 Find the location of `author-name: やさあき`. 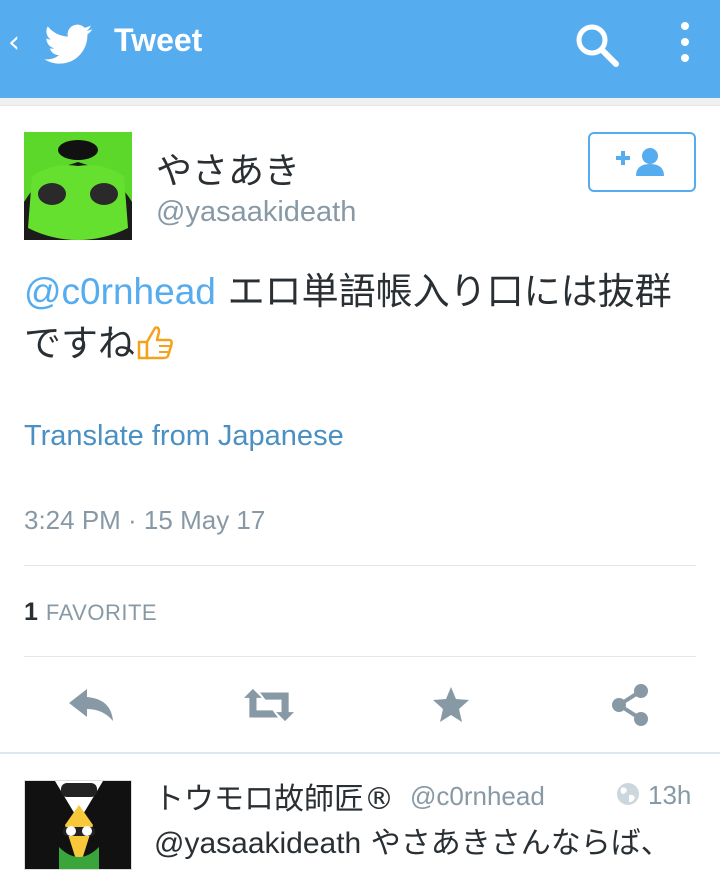

author-name: やさあき is located at coordinates (228, 168).